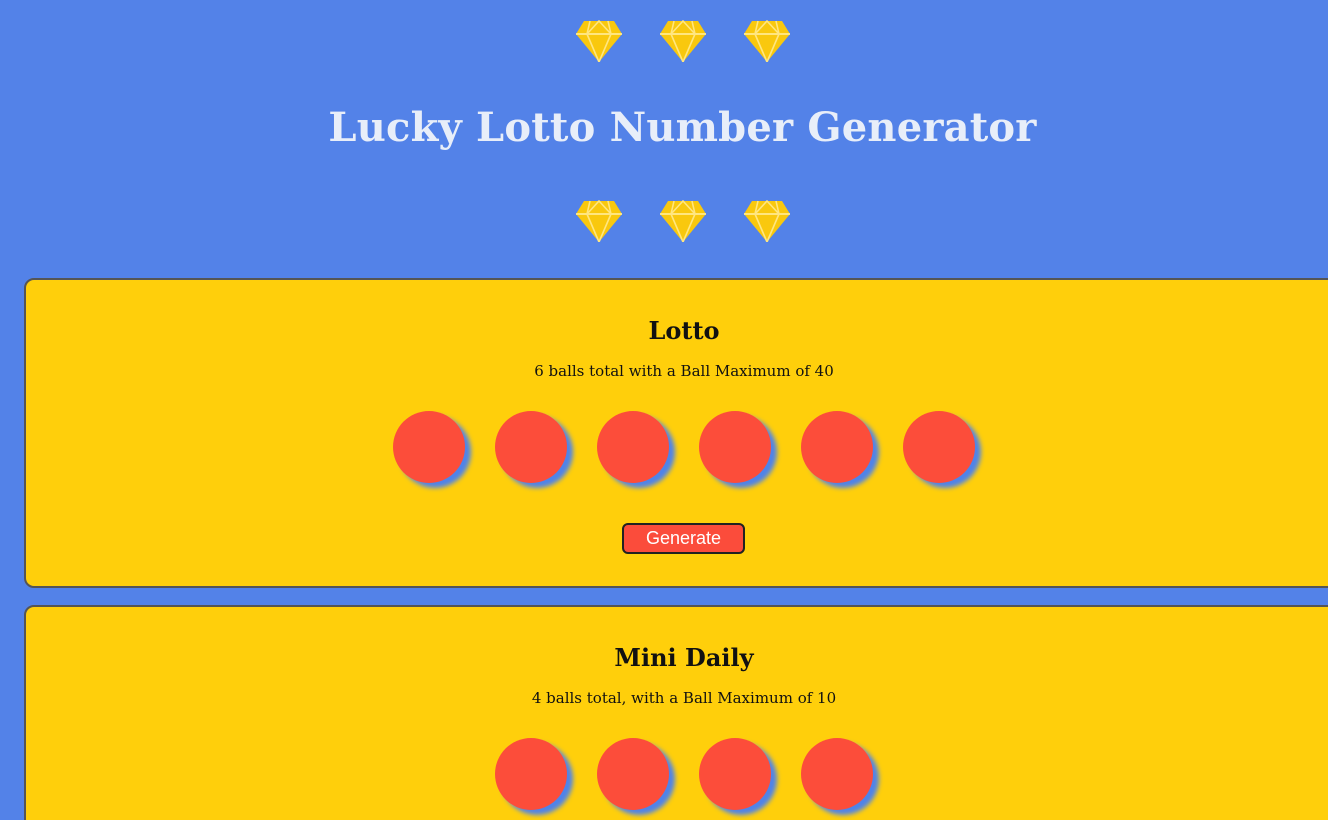 This screenshot has height=820, width=1328. What do you see at coordinates (677, 774) in the screenshot?
I see `mini-daily-balls` at bounding box center [677, 774].